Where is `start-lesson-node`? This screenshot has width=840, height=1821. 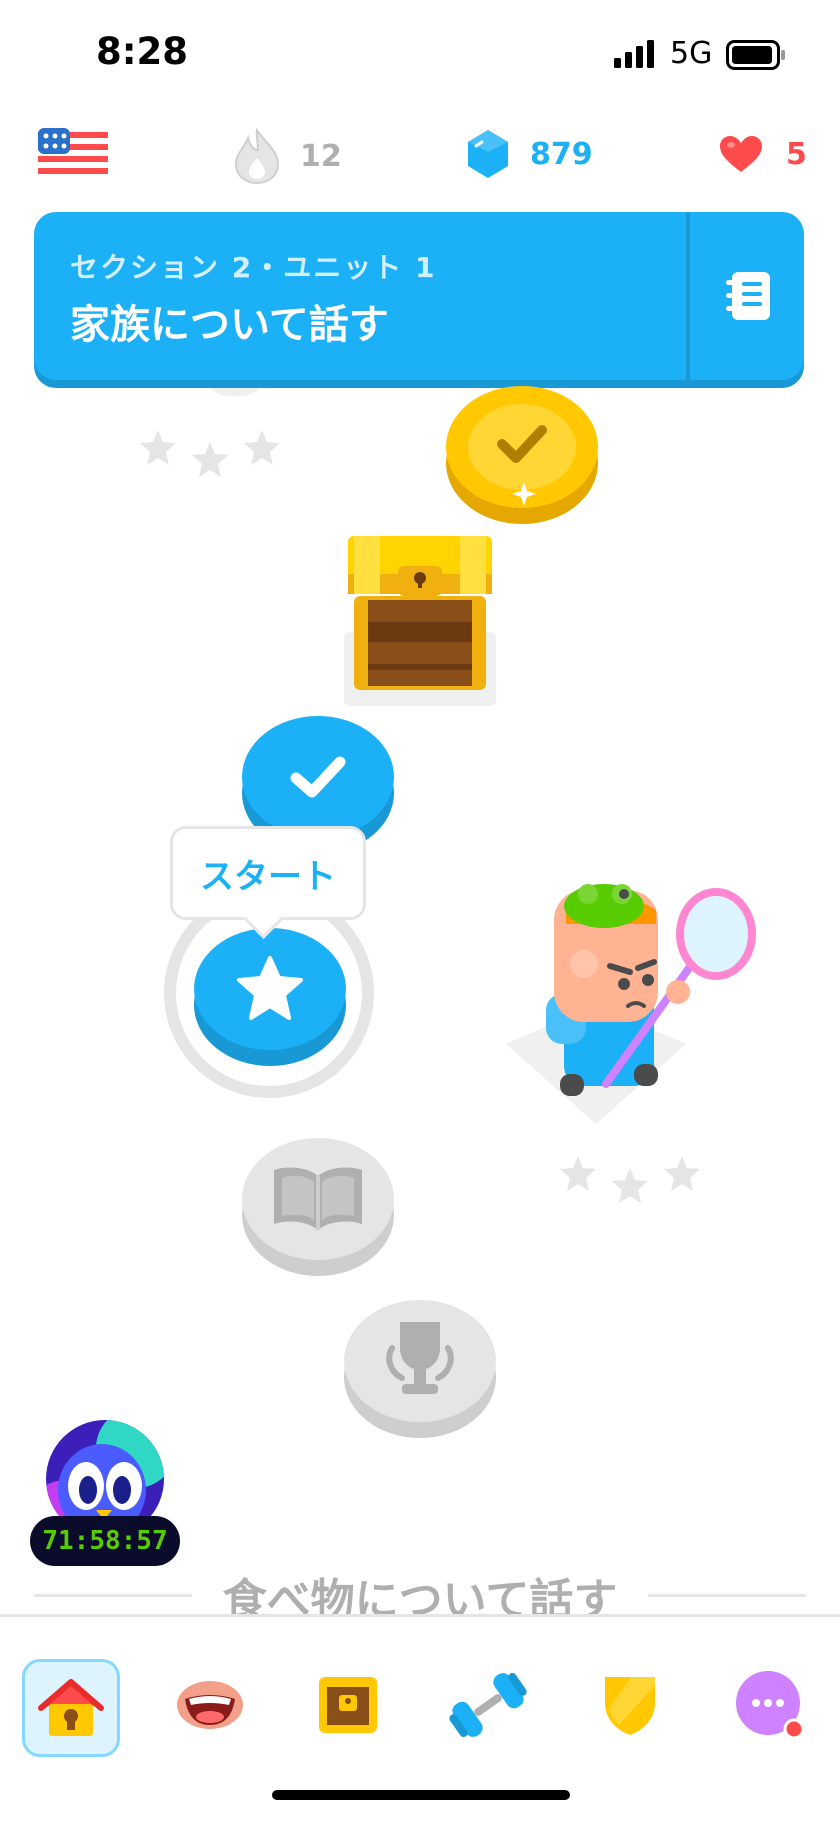 start-lesson-node is located at coordinates (270, 998).